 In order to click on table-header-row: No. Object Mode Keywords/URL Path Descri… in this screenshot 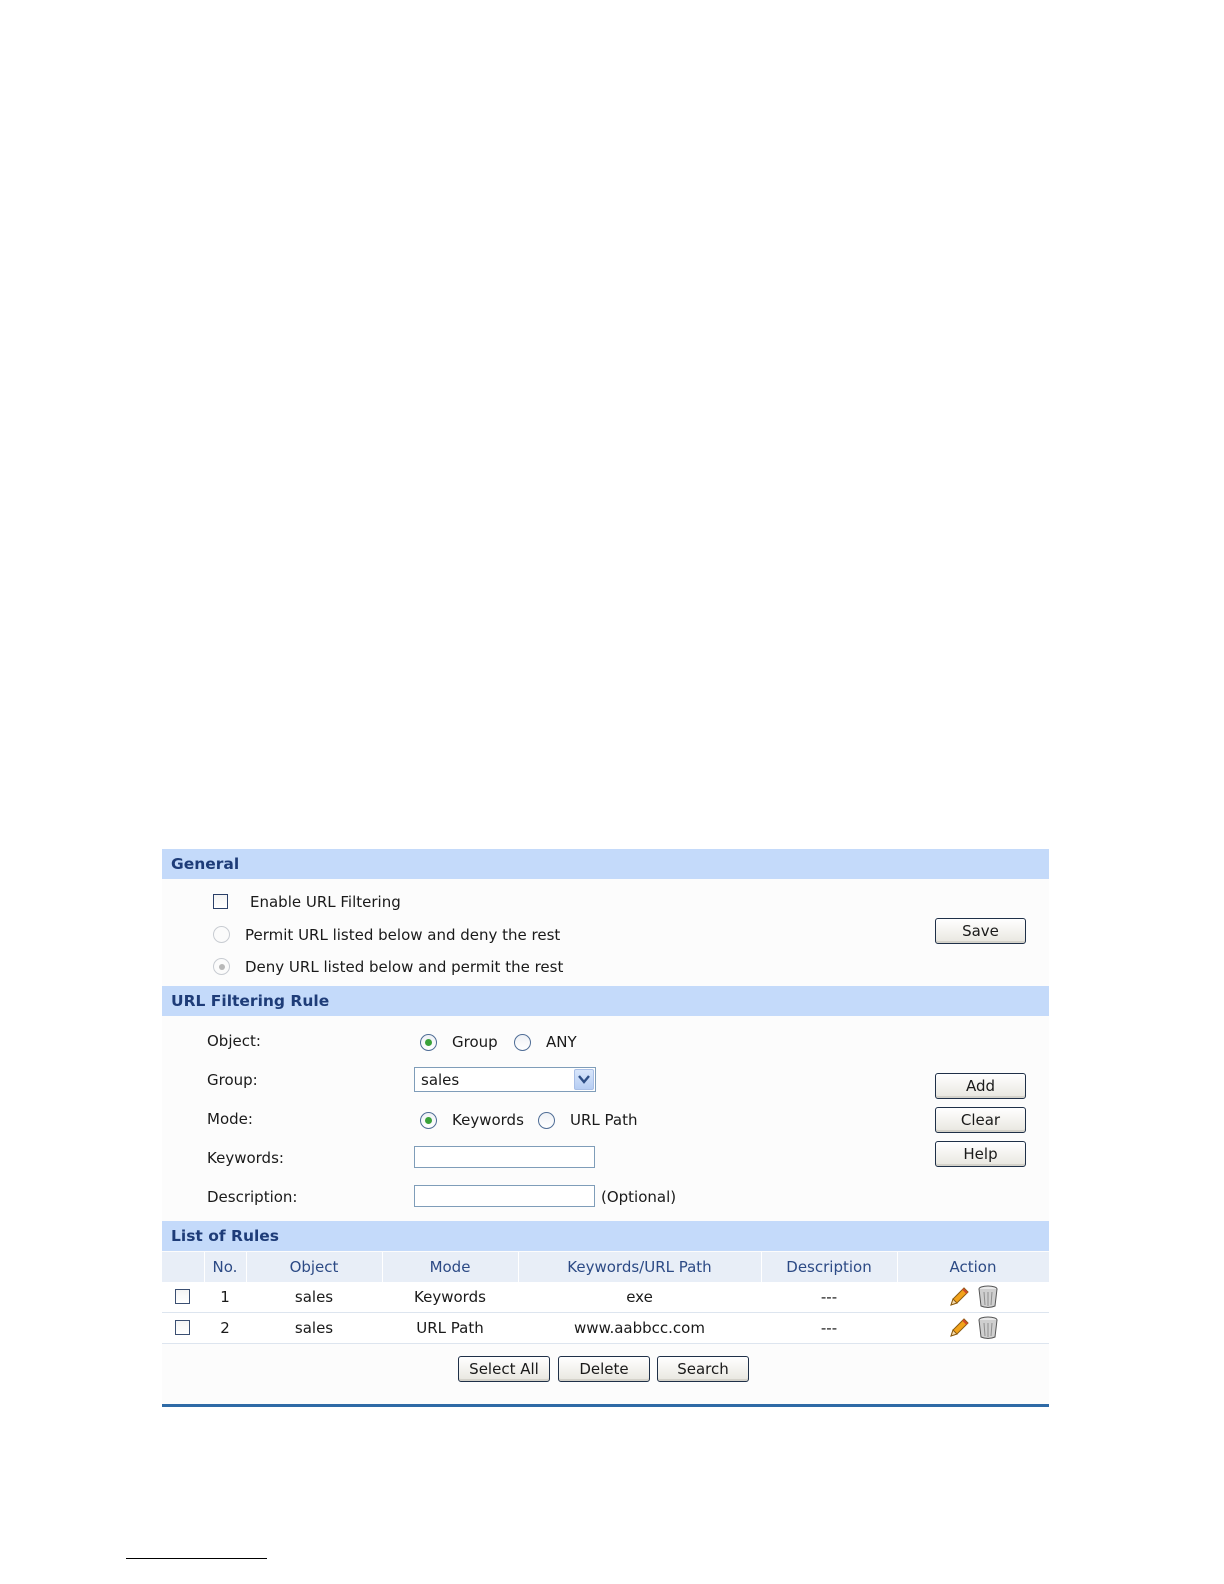, I will do `click(606, 1267)`.